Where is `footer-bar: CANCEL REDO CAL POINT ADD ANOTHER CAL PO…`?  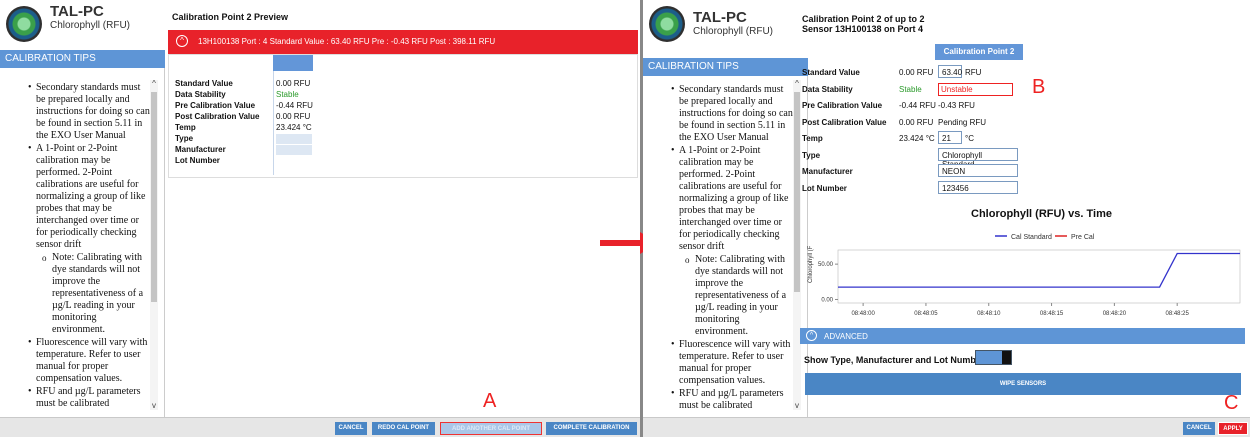 footer-bar: CANCEL REDO CAL POINT ADD ANOTHER CAL PO… is located at coordinates (320, 427).